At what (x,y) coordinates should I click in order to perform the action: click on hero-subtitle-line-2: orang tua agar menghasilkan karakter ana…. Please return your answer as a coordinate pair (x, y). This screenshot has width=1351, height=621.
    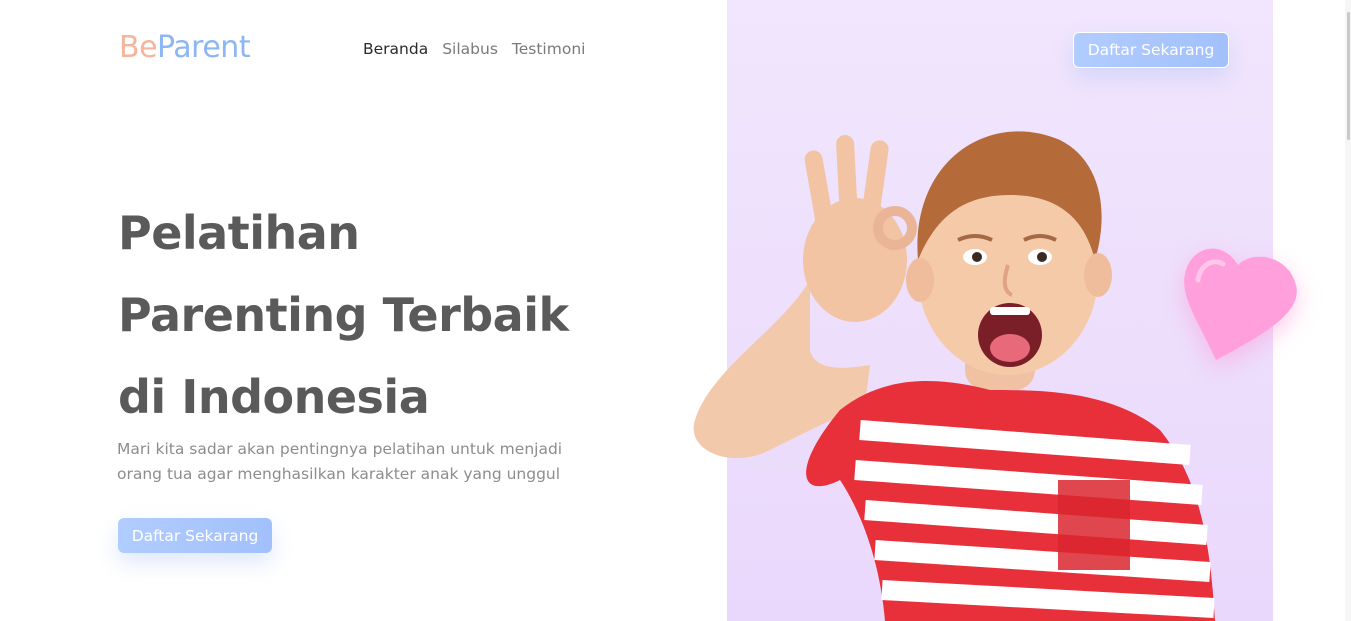
    Looking at the image, I should click on (339, 474).